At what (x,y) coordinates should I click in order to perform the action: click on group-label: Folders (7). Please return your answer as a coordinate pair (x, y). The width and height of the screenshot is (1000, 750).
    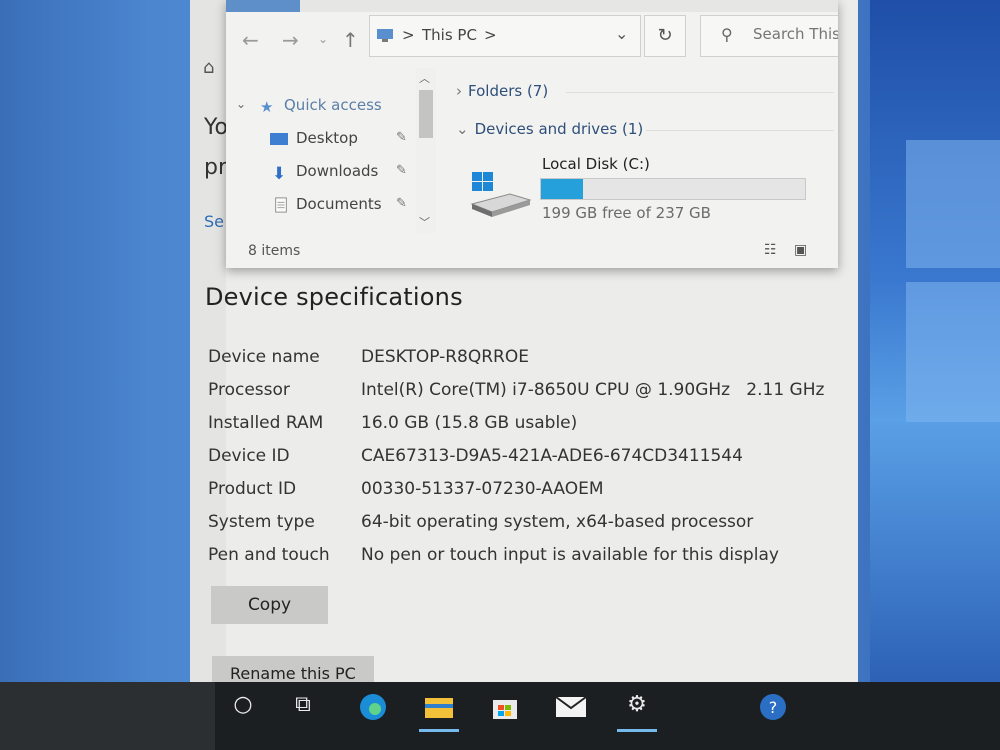
    Looking at the image, I should click on (508, 91).